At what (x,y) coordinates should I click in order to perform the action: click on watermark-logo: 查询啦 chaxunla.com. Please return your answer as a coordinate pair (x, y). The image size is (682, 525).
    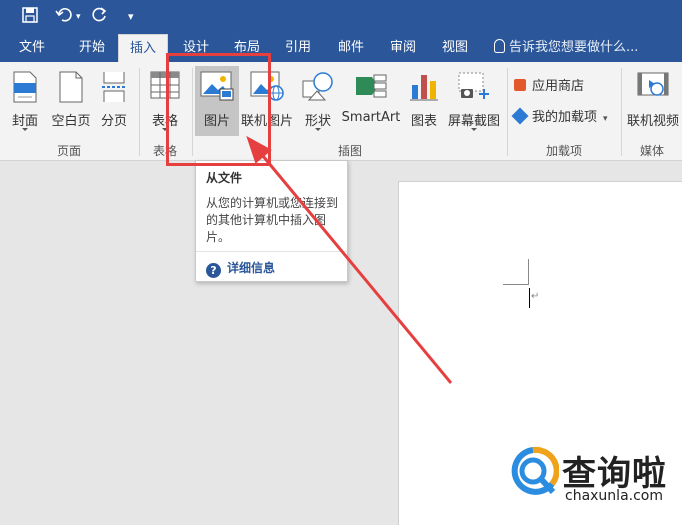
    Looking at the image, I should click on (594, 482).